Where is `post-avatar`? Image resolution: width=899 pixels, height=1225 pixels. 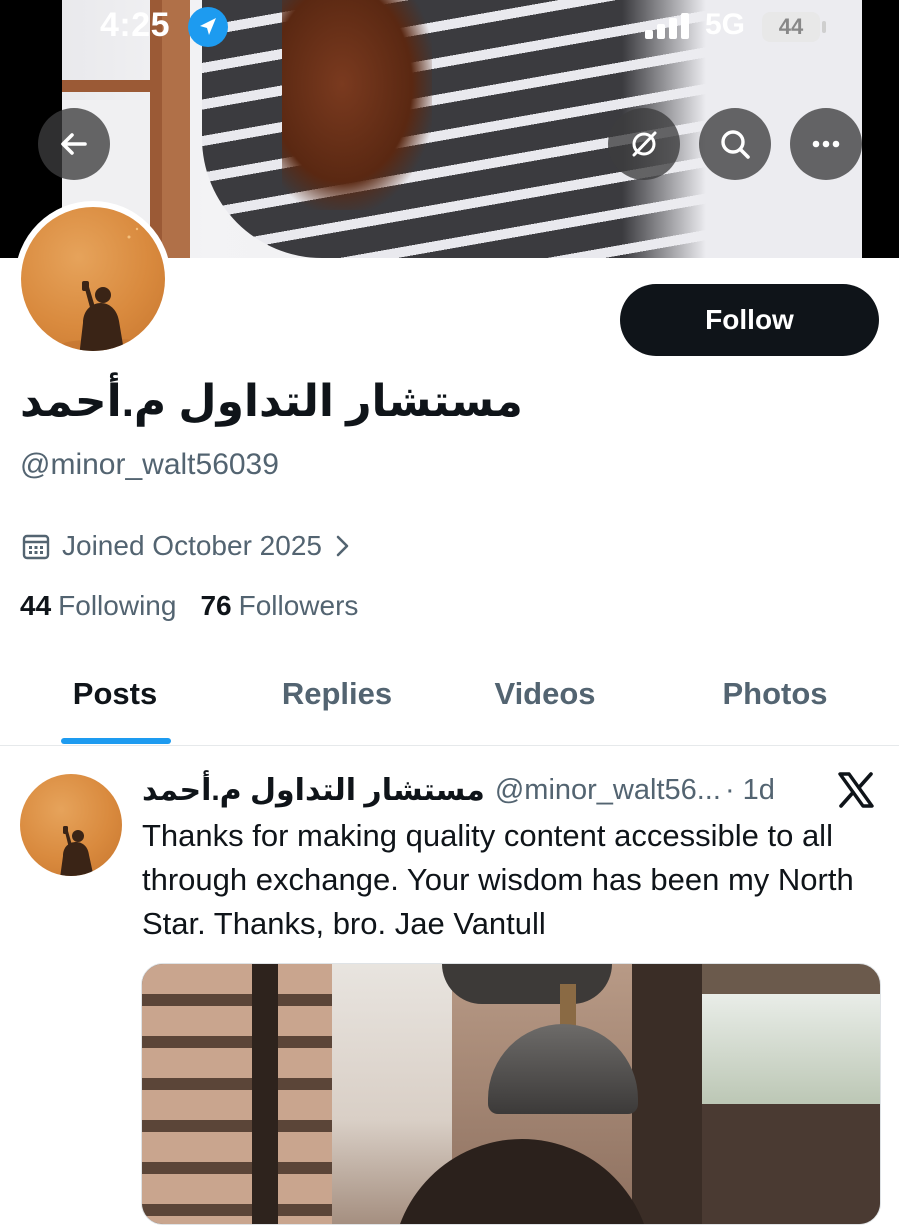 post-avatar is located at coordinates (71, 825).